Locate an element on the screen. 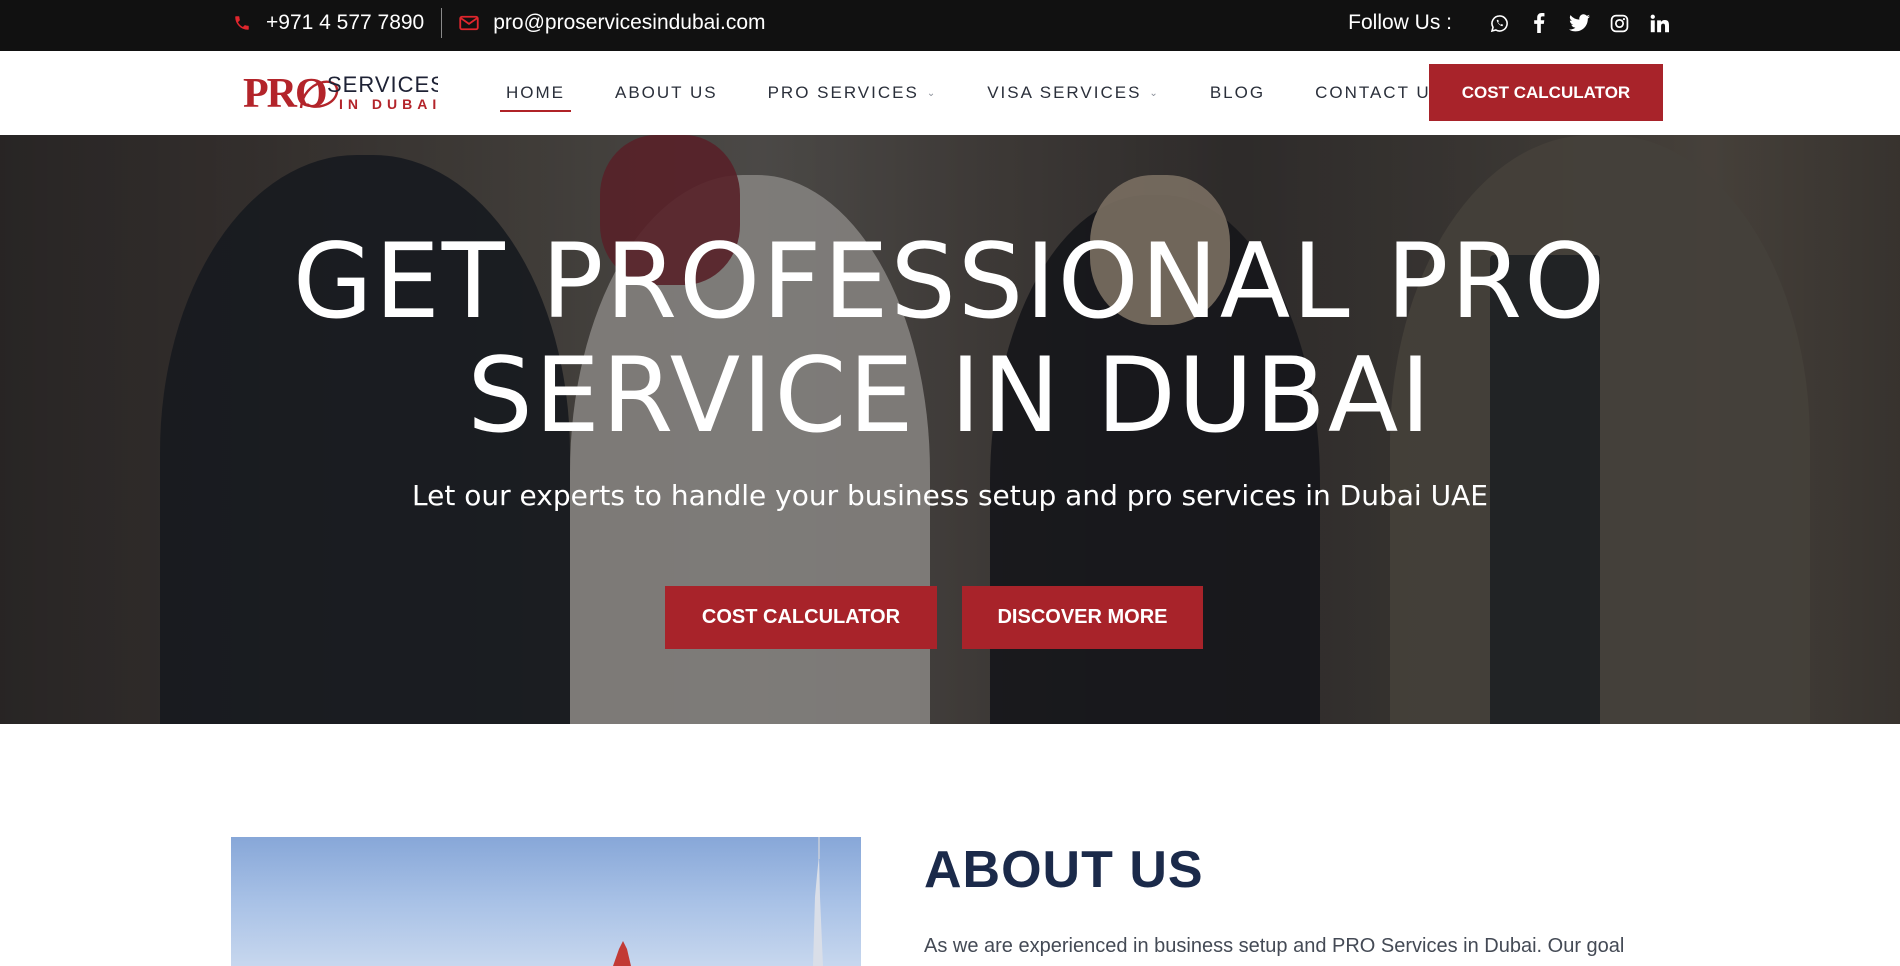 This screenshot has height=966, width=1900. hero-title-line2: SERVICE IN DUBAI is located at coordinates (950, 396).